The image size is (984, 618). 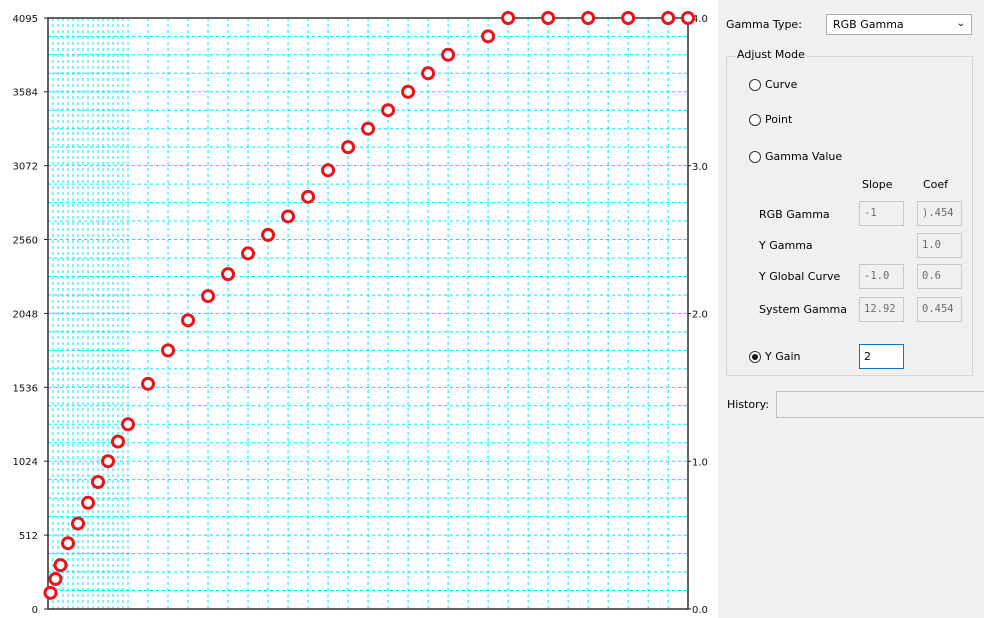 What do you see at coordinates (939, 213) in the screenshot?
I see `rgb-gamma-coef-field: ).454` at bounding box center [939, 213].